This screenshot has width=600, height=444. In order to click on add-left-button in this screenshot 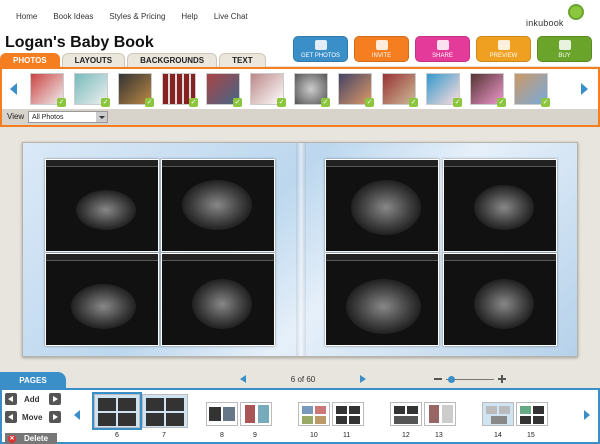, I will do `click(11, 399)`.